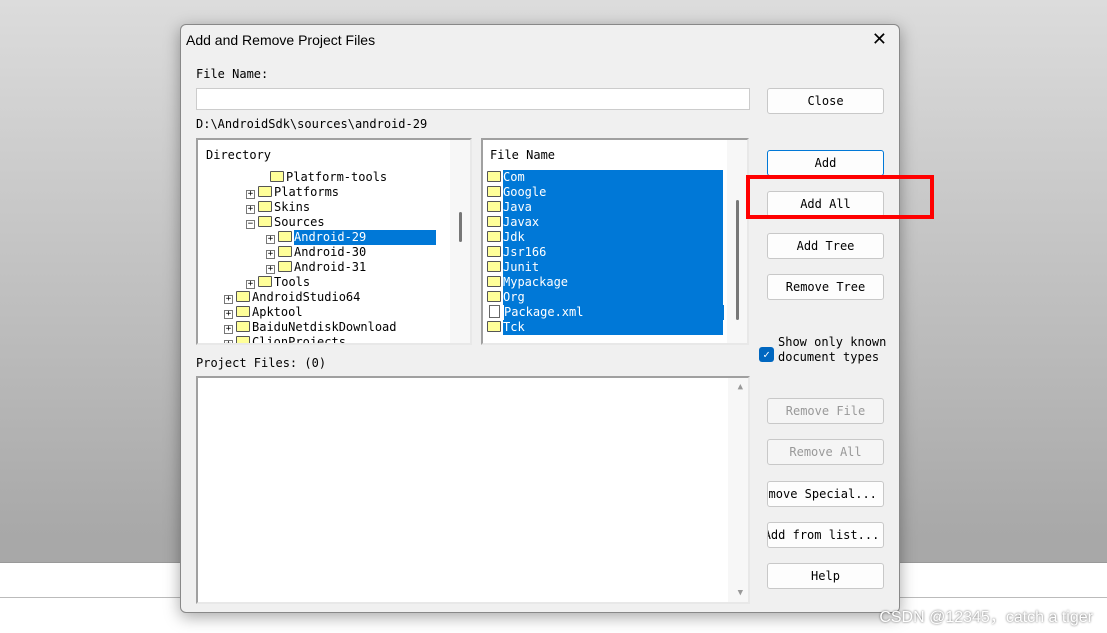 This screenshot has width=1107, height=633. I want to click on directory-item-label: Sources, so click(299, 222).